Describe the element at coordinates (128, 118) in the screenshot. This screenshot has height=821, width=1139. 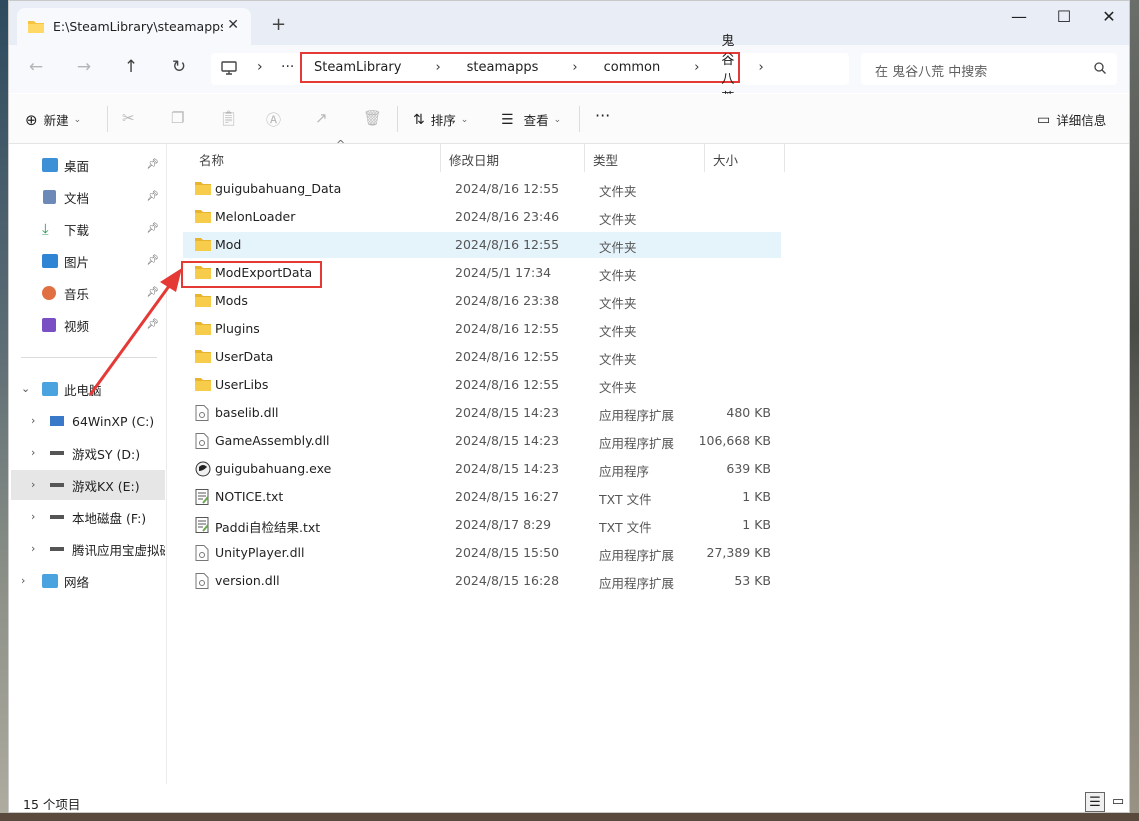
I see `cut-icon: ✂` at that location.